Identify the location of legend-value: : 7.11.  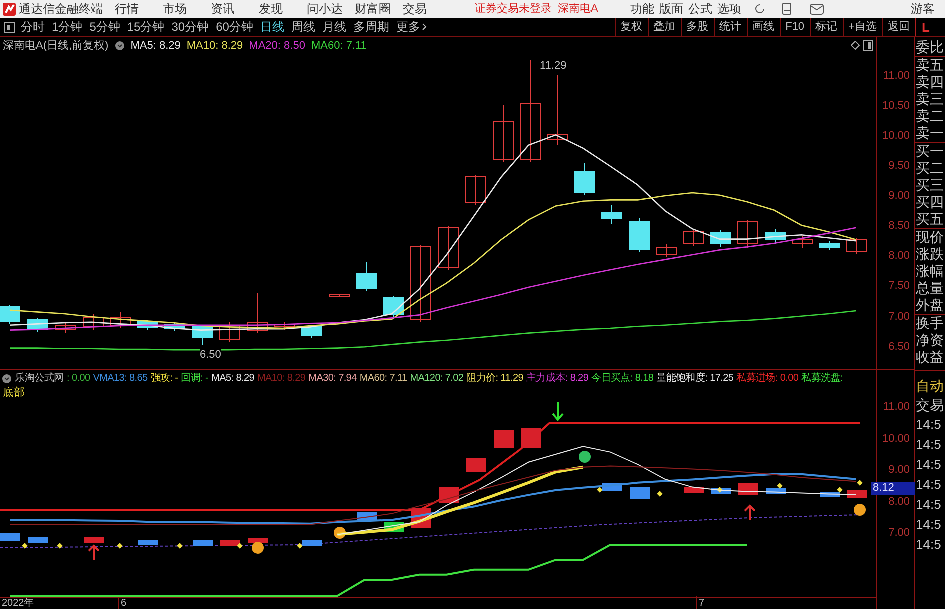
(396, 379).